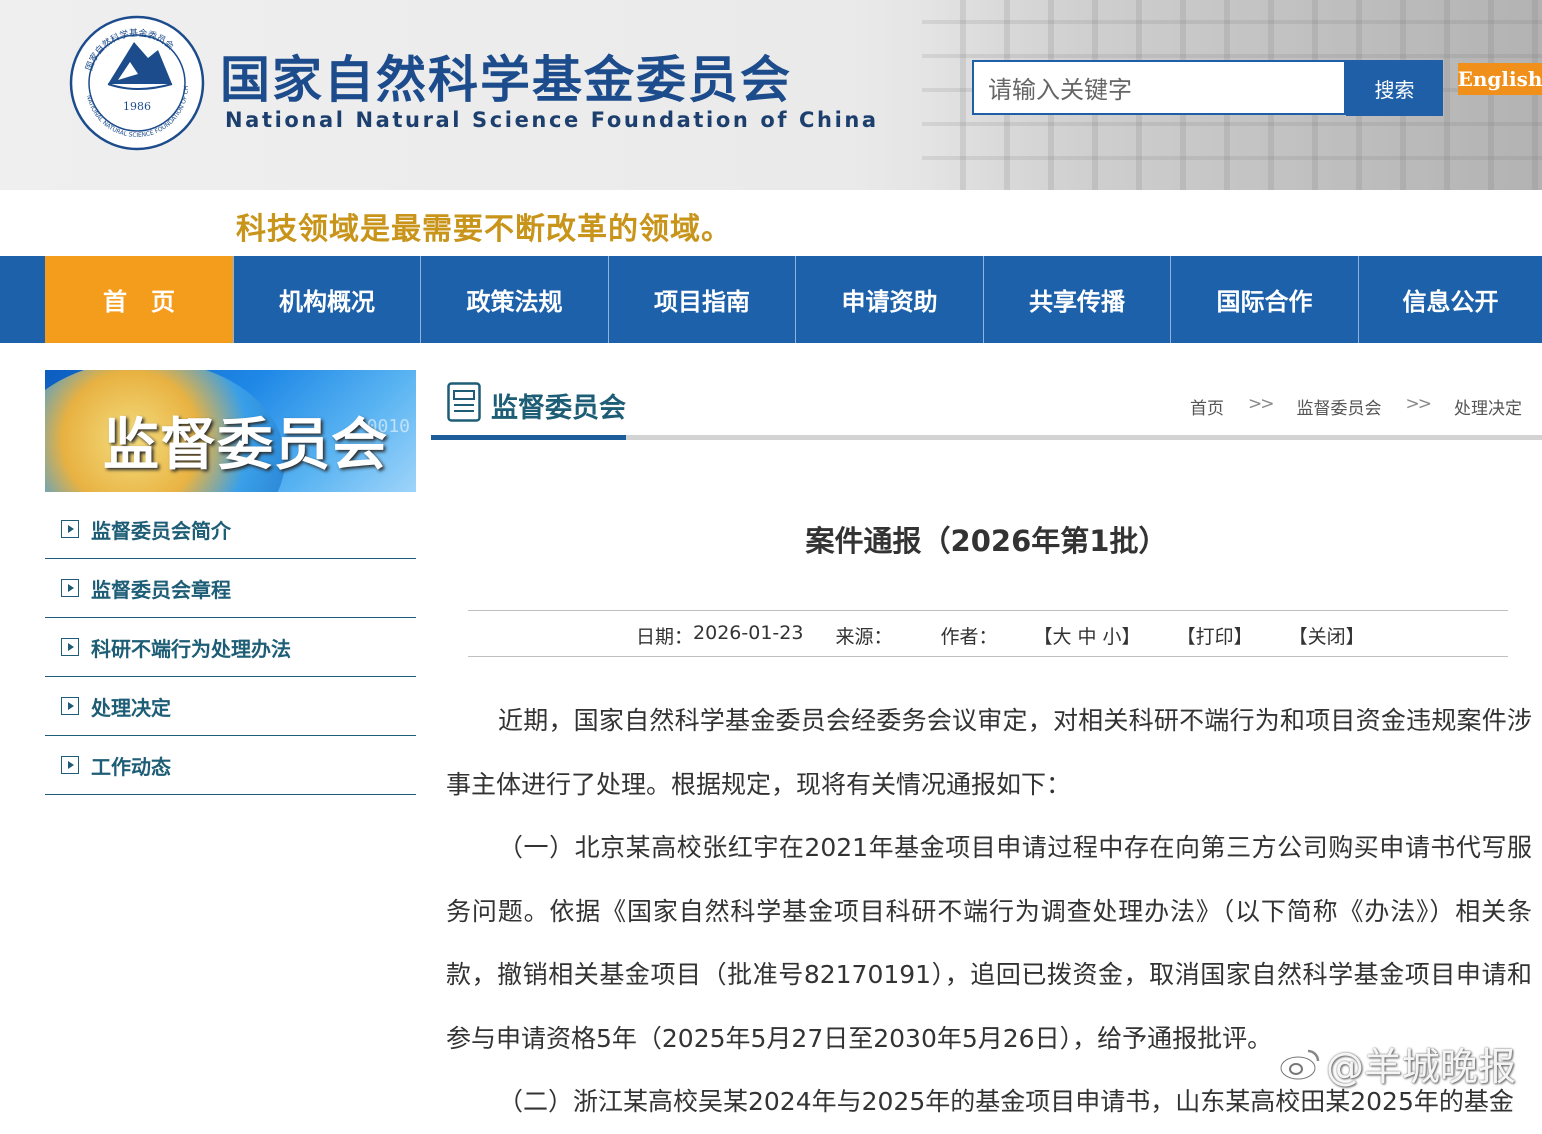 This screenshot has width=1542, height=1134. What do you see at coordinates (988, 656) in the screenshot?
I see `meta-divider-bottom` at bounding box center [988, 656].